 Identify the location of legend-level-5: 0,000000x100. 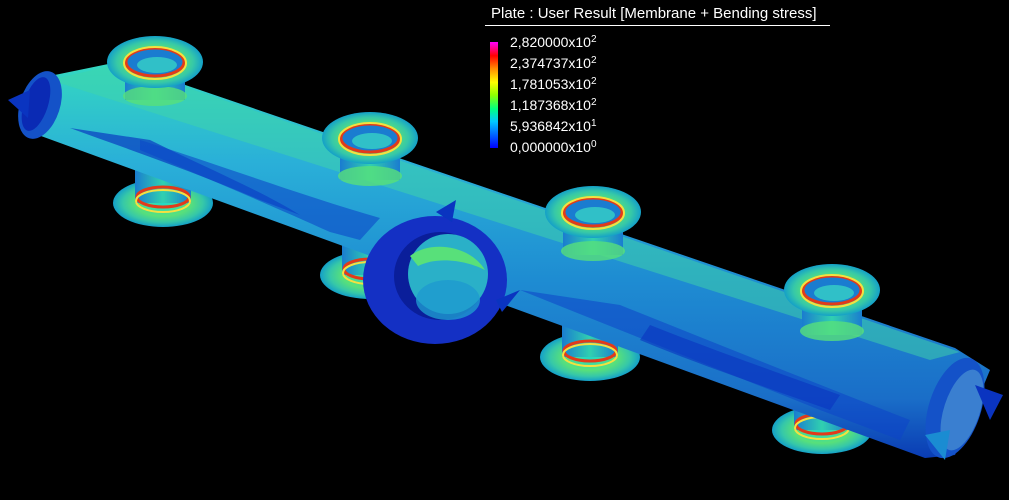
(553, 147).